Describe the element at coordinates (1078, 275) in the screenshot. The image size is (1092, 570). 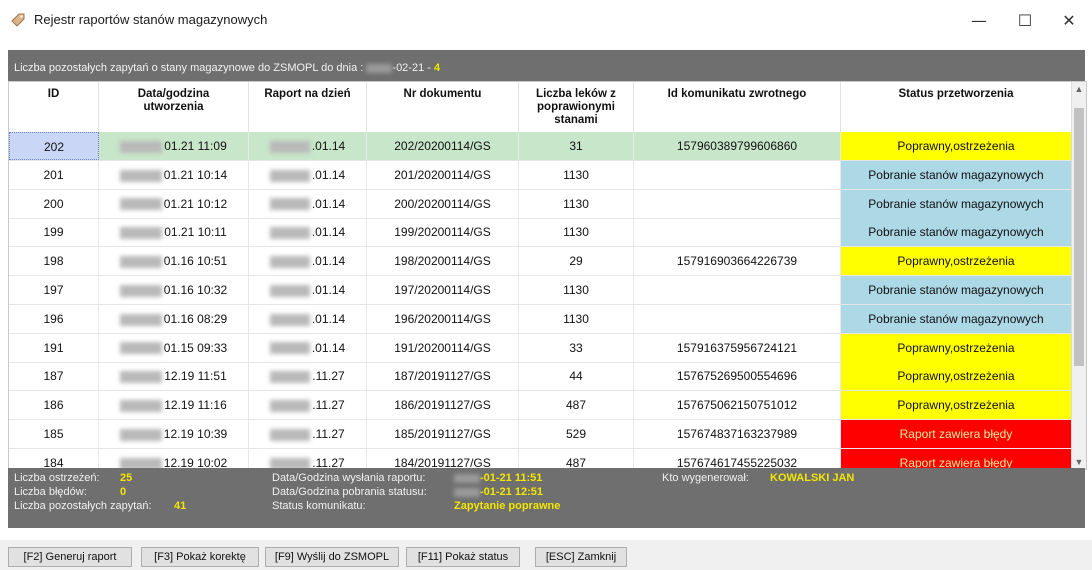
I see `vertical-scrollbar: ▲ ▼` at that location.